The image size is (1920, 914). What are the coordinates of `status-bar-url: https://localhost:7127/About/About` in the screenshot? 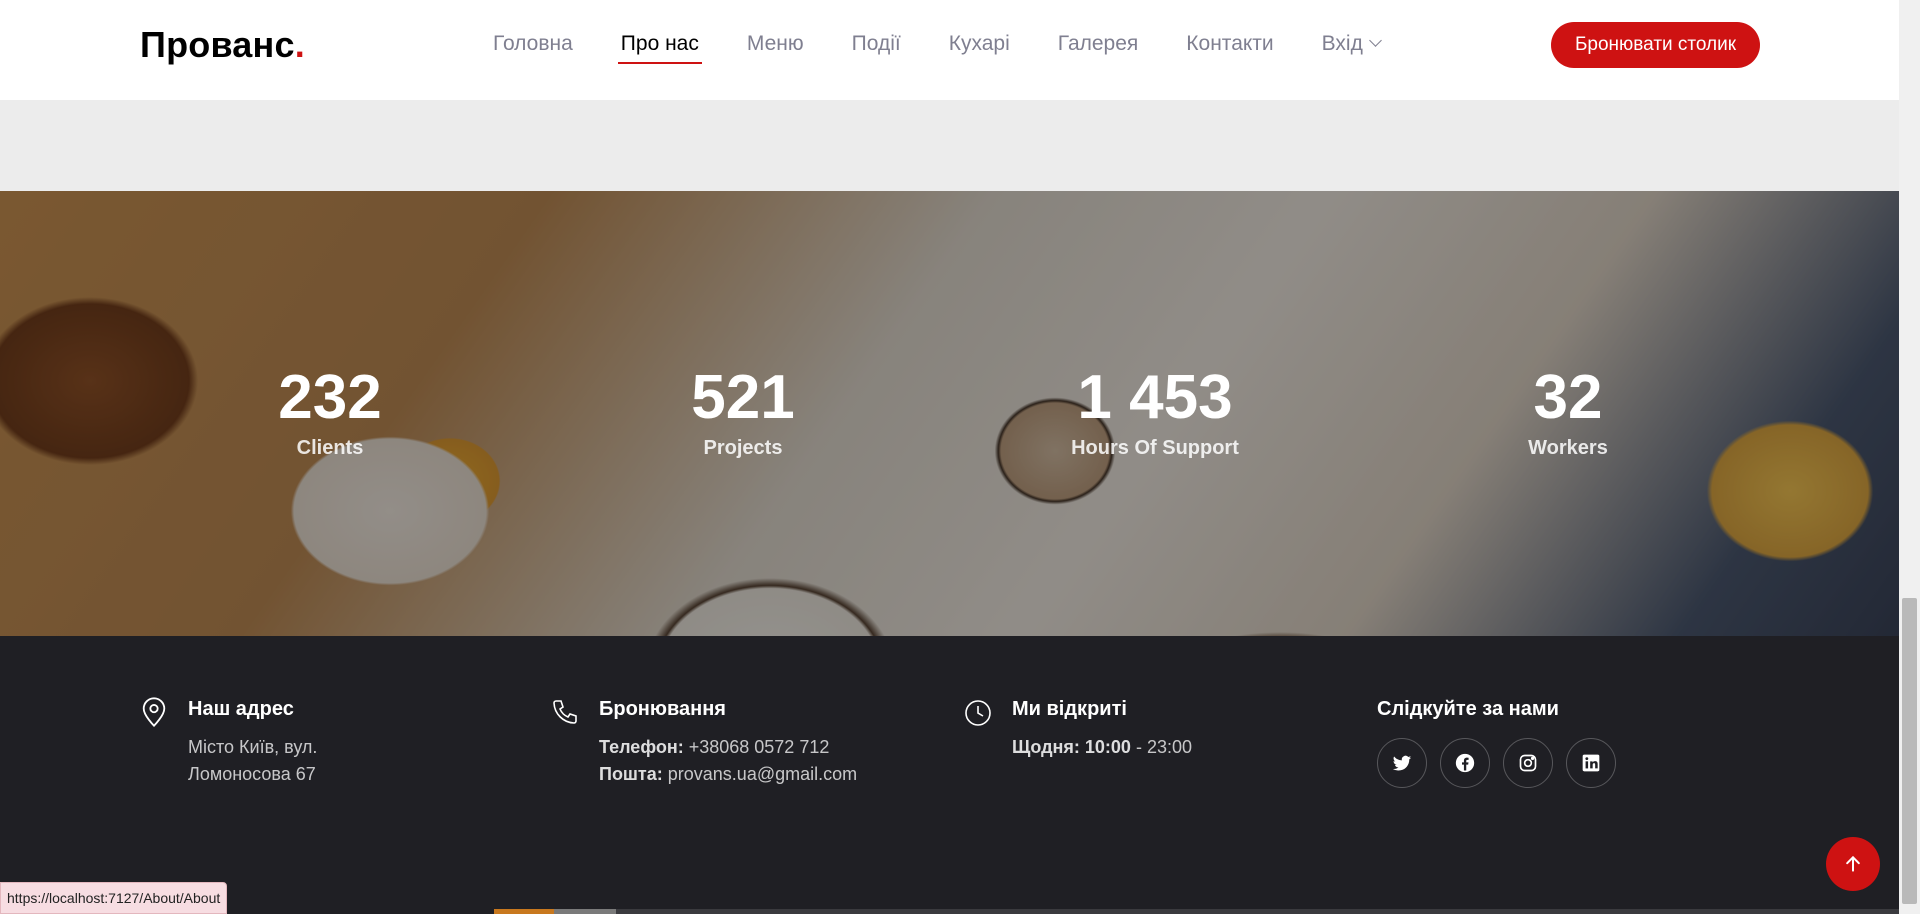 It's located at (114, 898).